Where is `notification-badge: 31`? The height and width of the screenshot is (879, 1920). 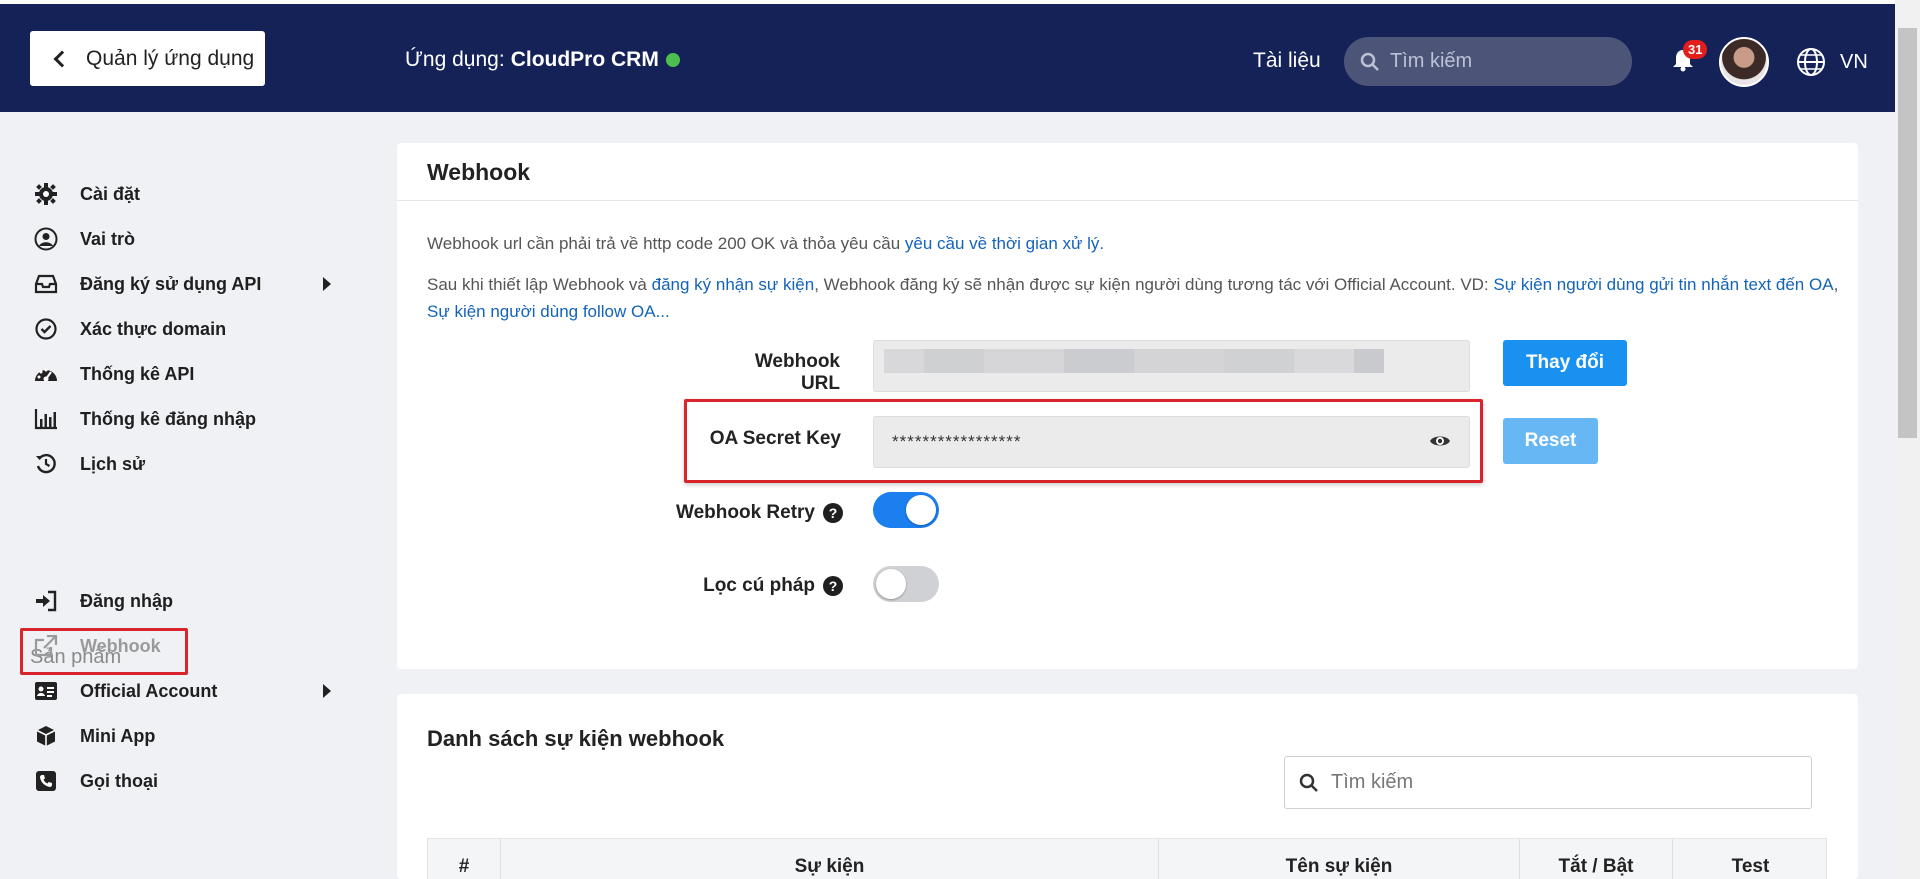 notification-badge: 31 is located at coordinates (1695, 49).